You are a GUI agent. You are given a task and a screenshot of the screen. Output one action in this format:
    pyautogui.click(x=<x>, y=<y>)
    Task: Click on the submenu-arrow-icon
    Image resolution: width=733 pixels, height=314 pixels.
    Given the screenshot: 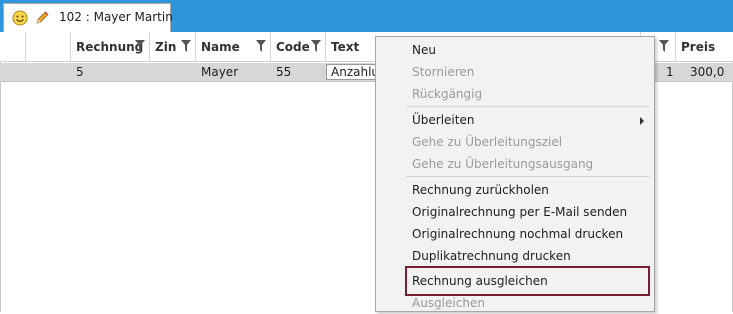 What is the action you would take?
    pyautogui.click(x=642, y=121)
    